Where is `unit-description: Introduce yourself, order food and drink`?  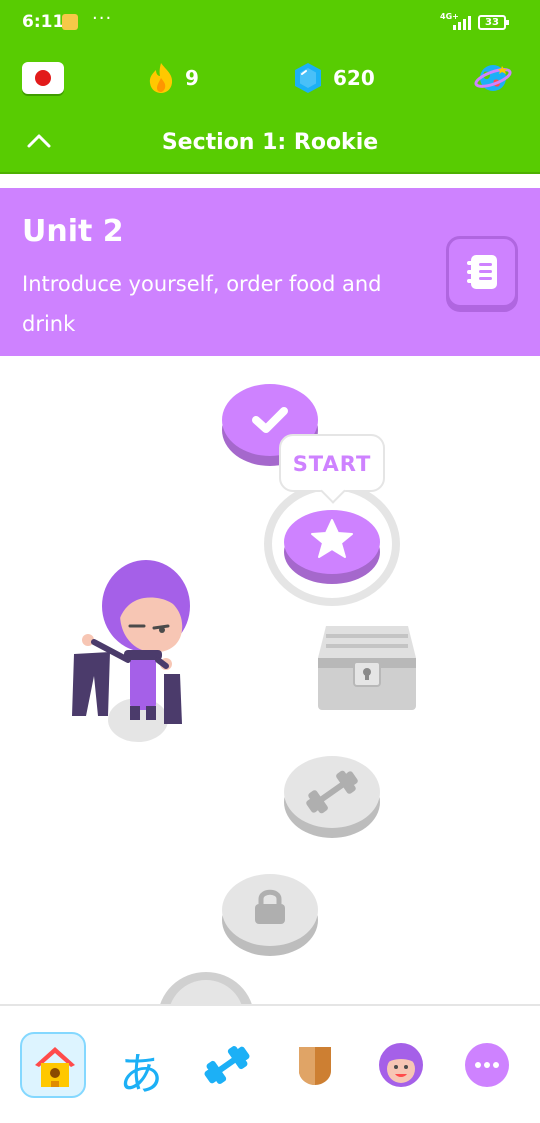 unit-description: Introduce yourself, order food and drink is located at coordinates (202, 304).